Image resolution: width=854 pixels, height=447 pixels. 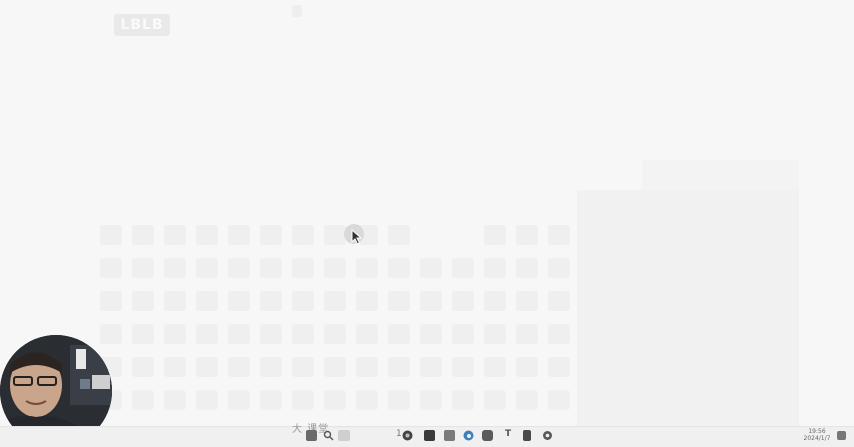 I want to click on chrome-icon, so click(x=407, y=435).